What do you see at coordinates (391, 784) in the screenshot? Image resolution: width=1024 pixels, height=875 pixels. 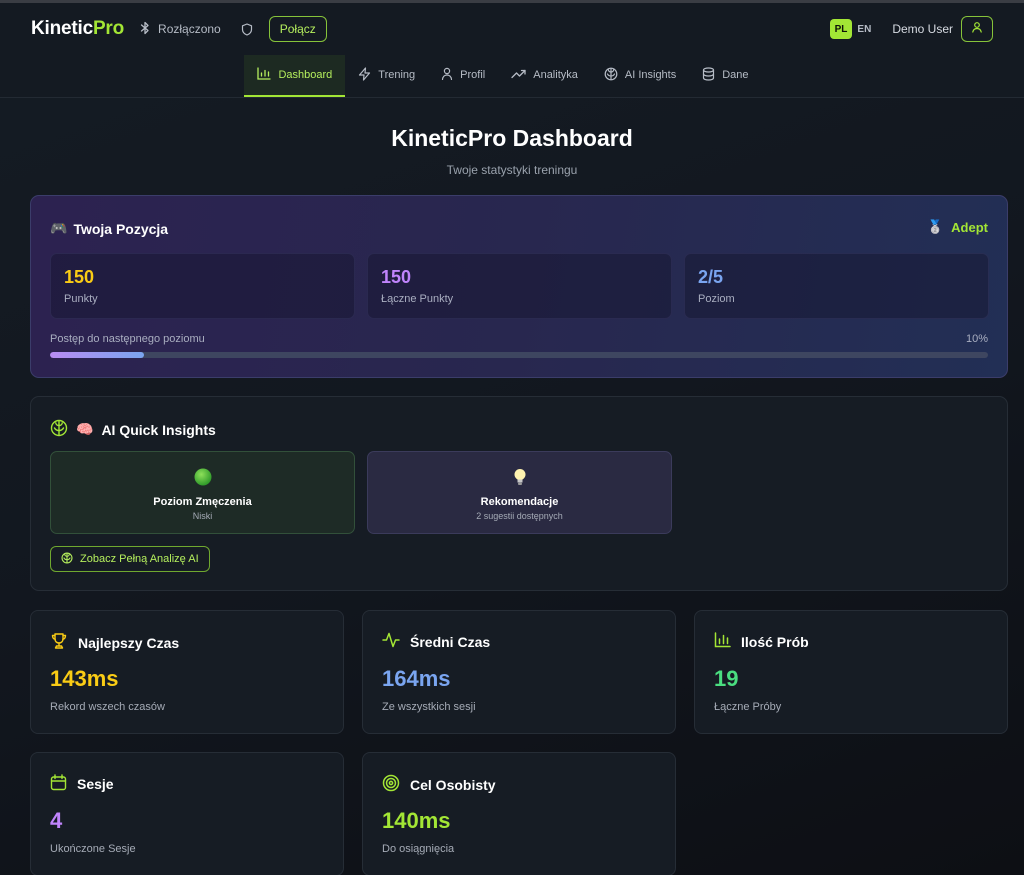 I see `target-icon` at bounding box center [391, 784].